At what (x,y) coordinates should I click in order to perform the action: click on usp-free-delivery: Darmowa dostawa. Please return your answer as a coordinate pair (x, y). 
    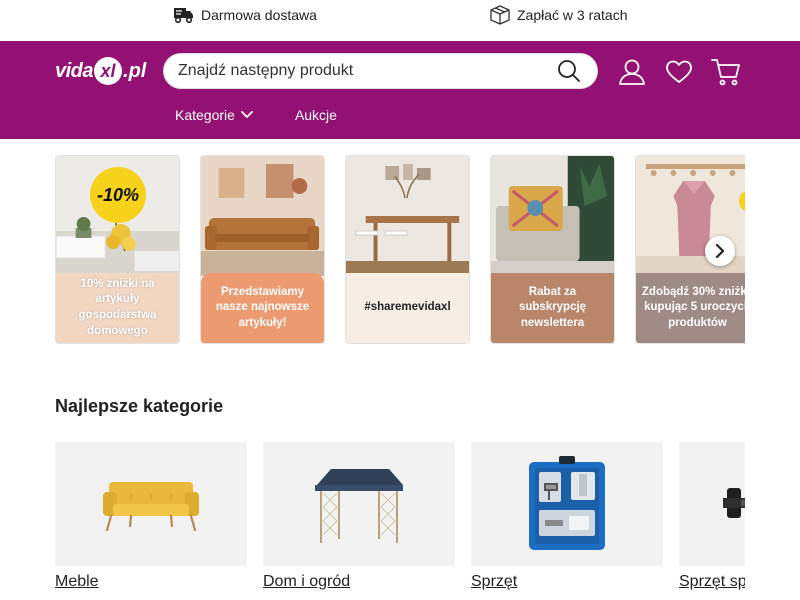
    Looking at the image, I should click on (245, 15).